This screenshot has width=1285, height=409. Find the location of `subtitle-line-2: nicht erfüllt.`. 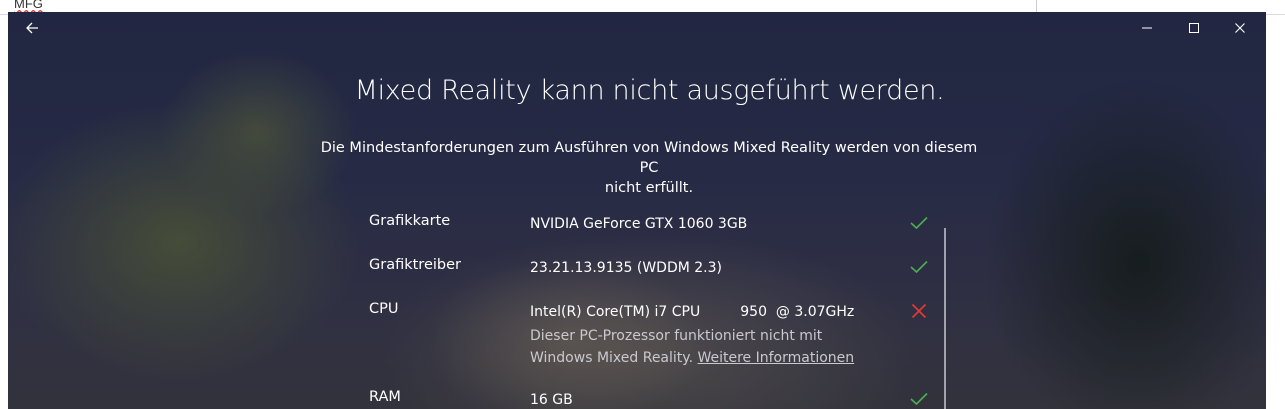

subtitle-line-2: nicht erfüllt. is located at coordinates (649, 188).